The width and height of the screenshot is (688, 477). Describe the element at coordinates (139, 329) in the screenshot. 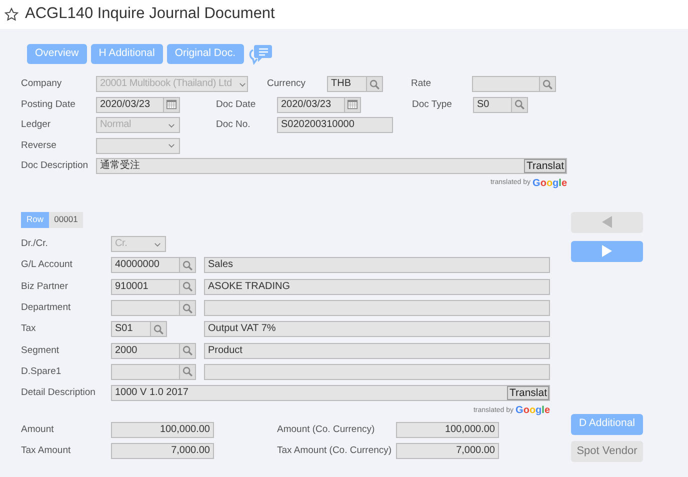

I see `lookup-field: S01` at that location.